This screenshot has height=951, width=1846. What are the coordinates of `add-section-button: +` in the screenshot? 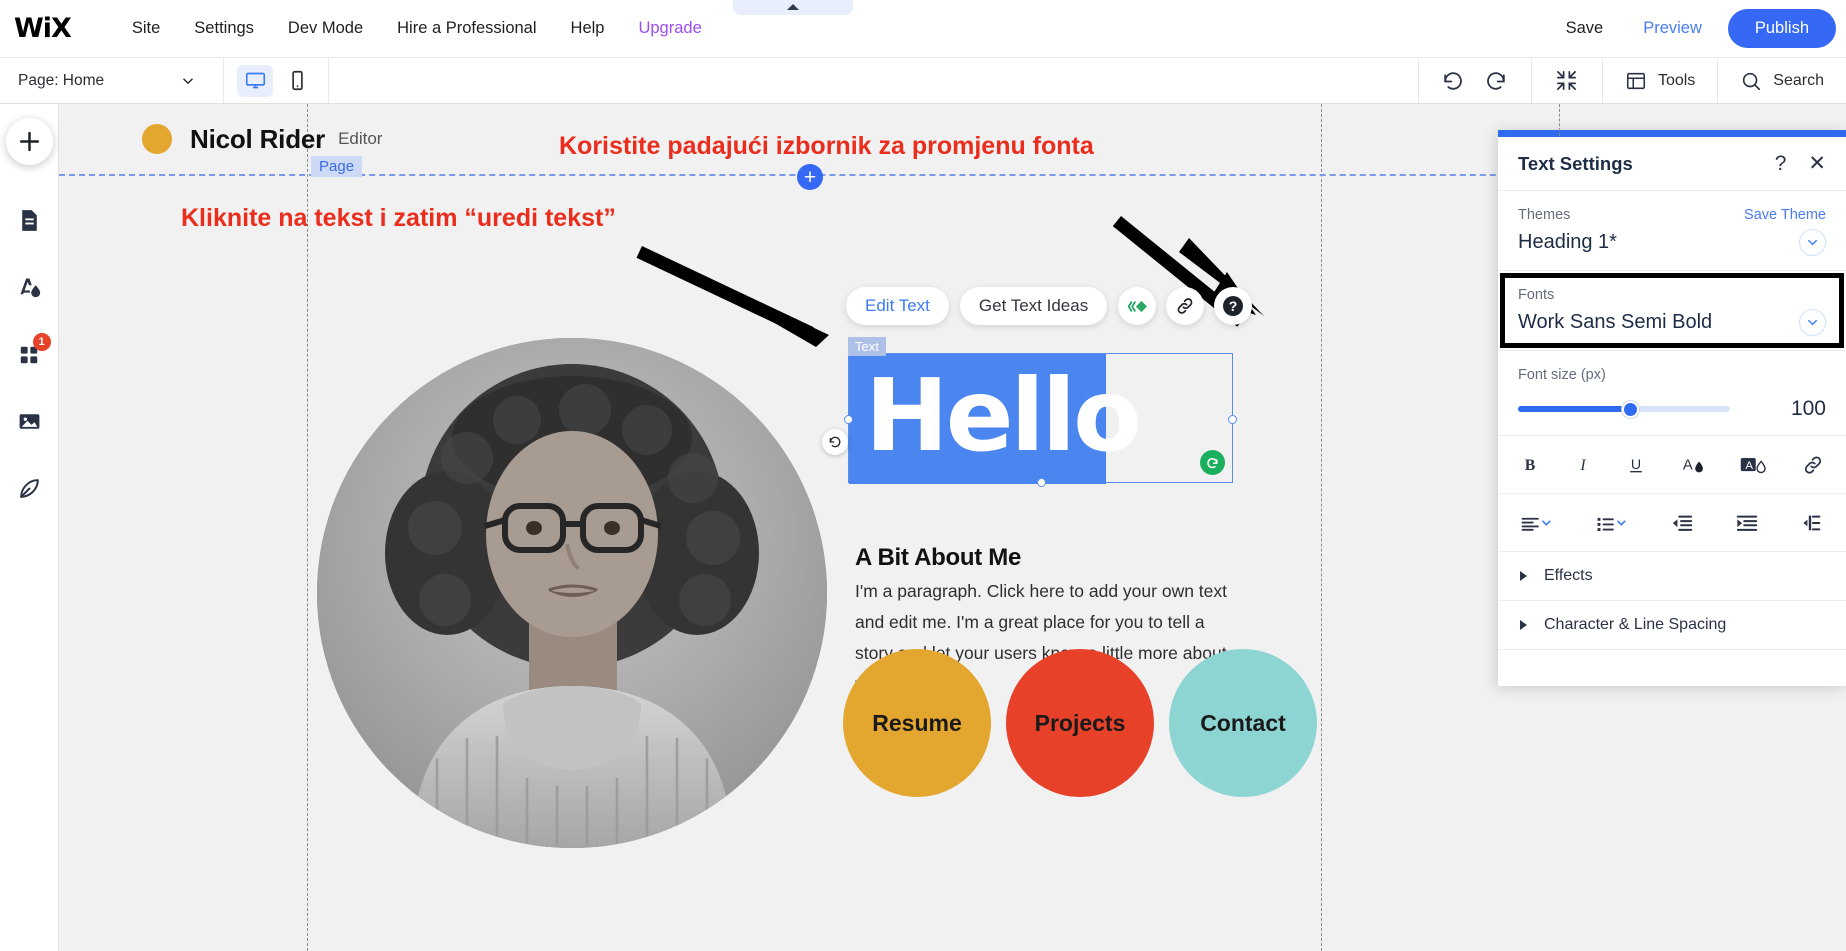 It's located at (810, 177).